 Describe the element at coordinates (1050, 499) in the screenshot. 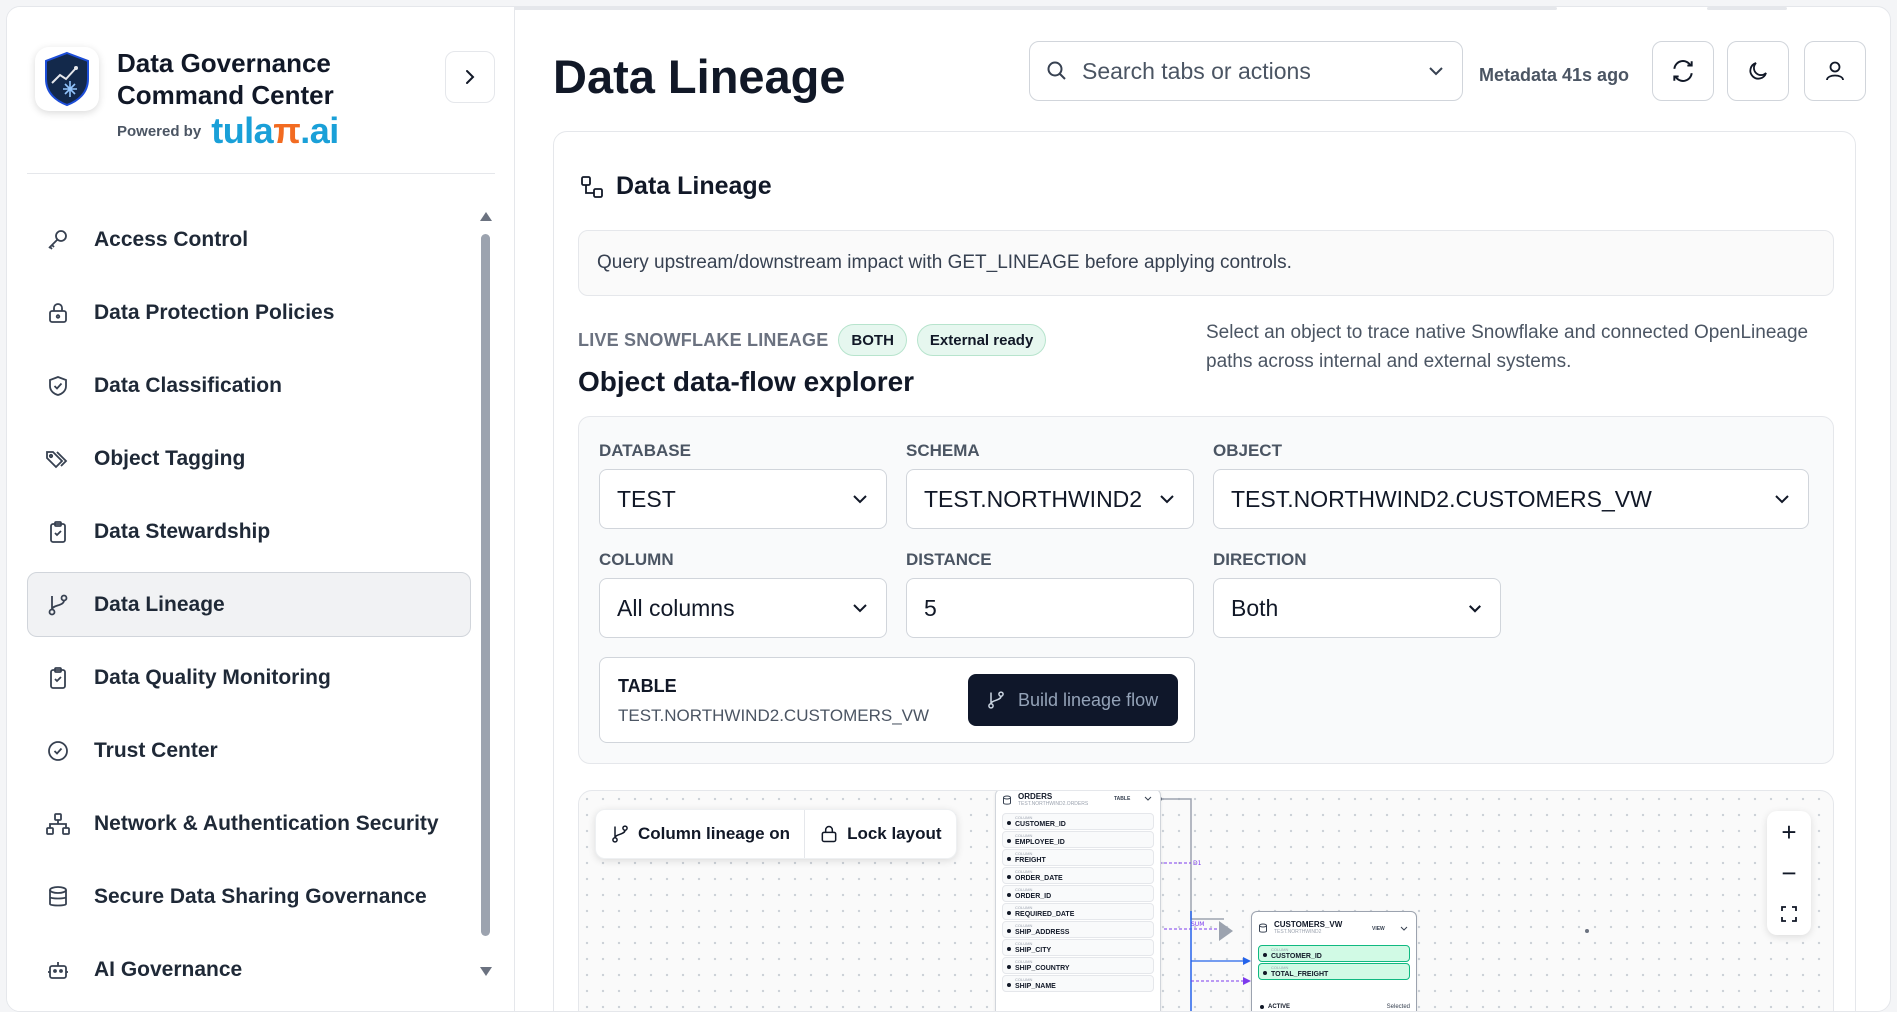

I see `schema-select: TEST.NORTHWIND2` at that location.